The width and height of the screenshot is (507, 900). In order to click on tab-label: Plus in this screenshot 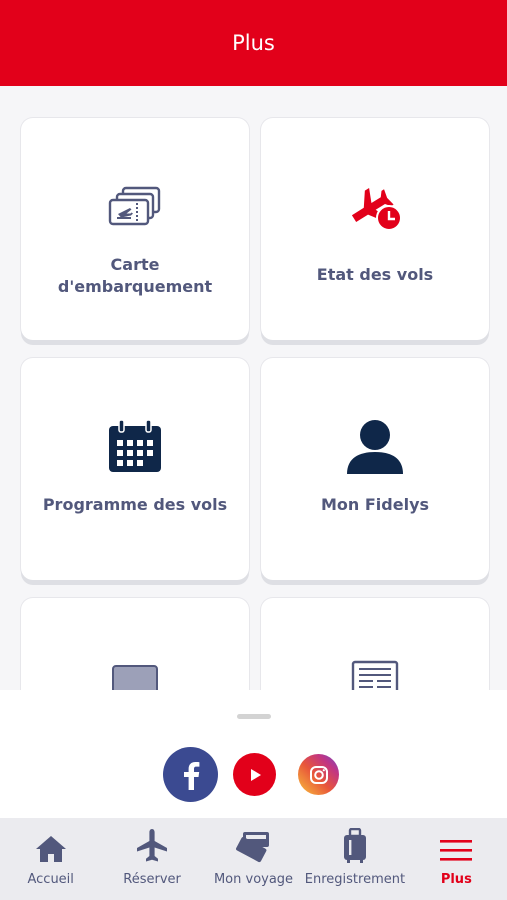, I will do `click(456, 879)`.